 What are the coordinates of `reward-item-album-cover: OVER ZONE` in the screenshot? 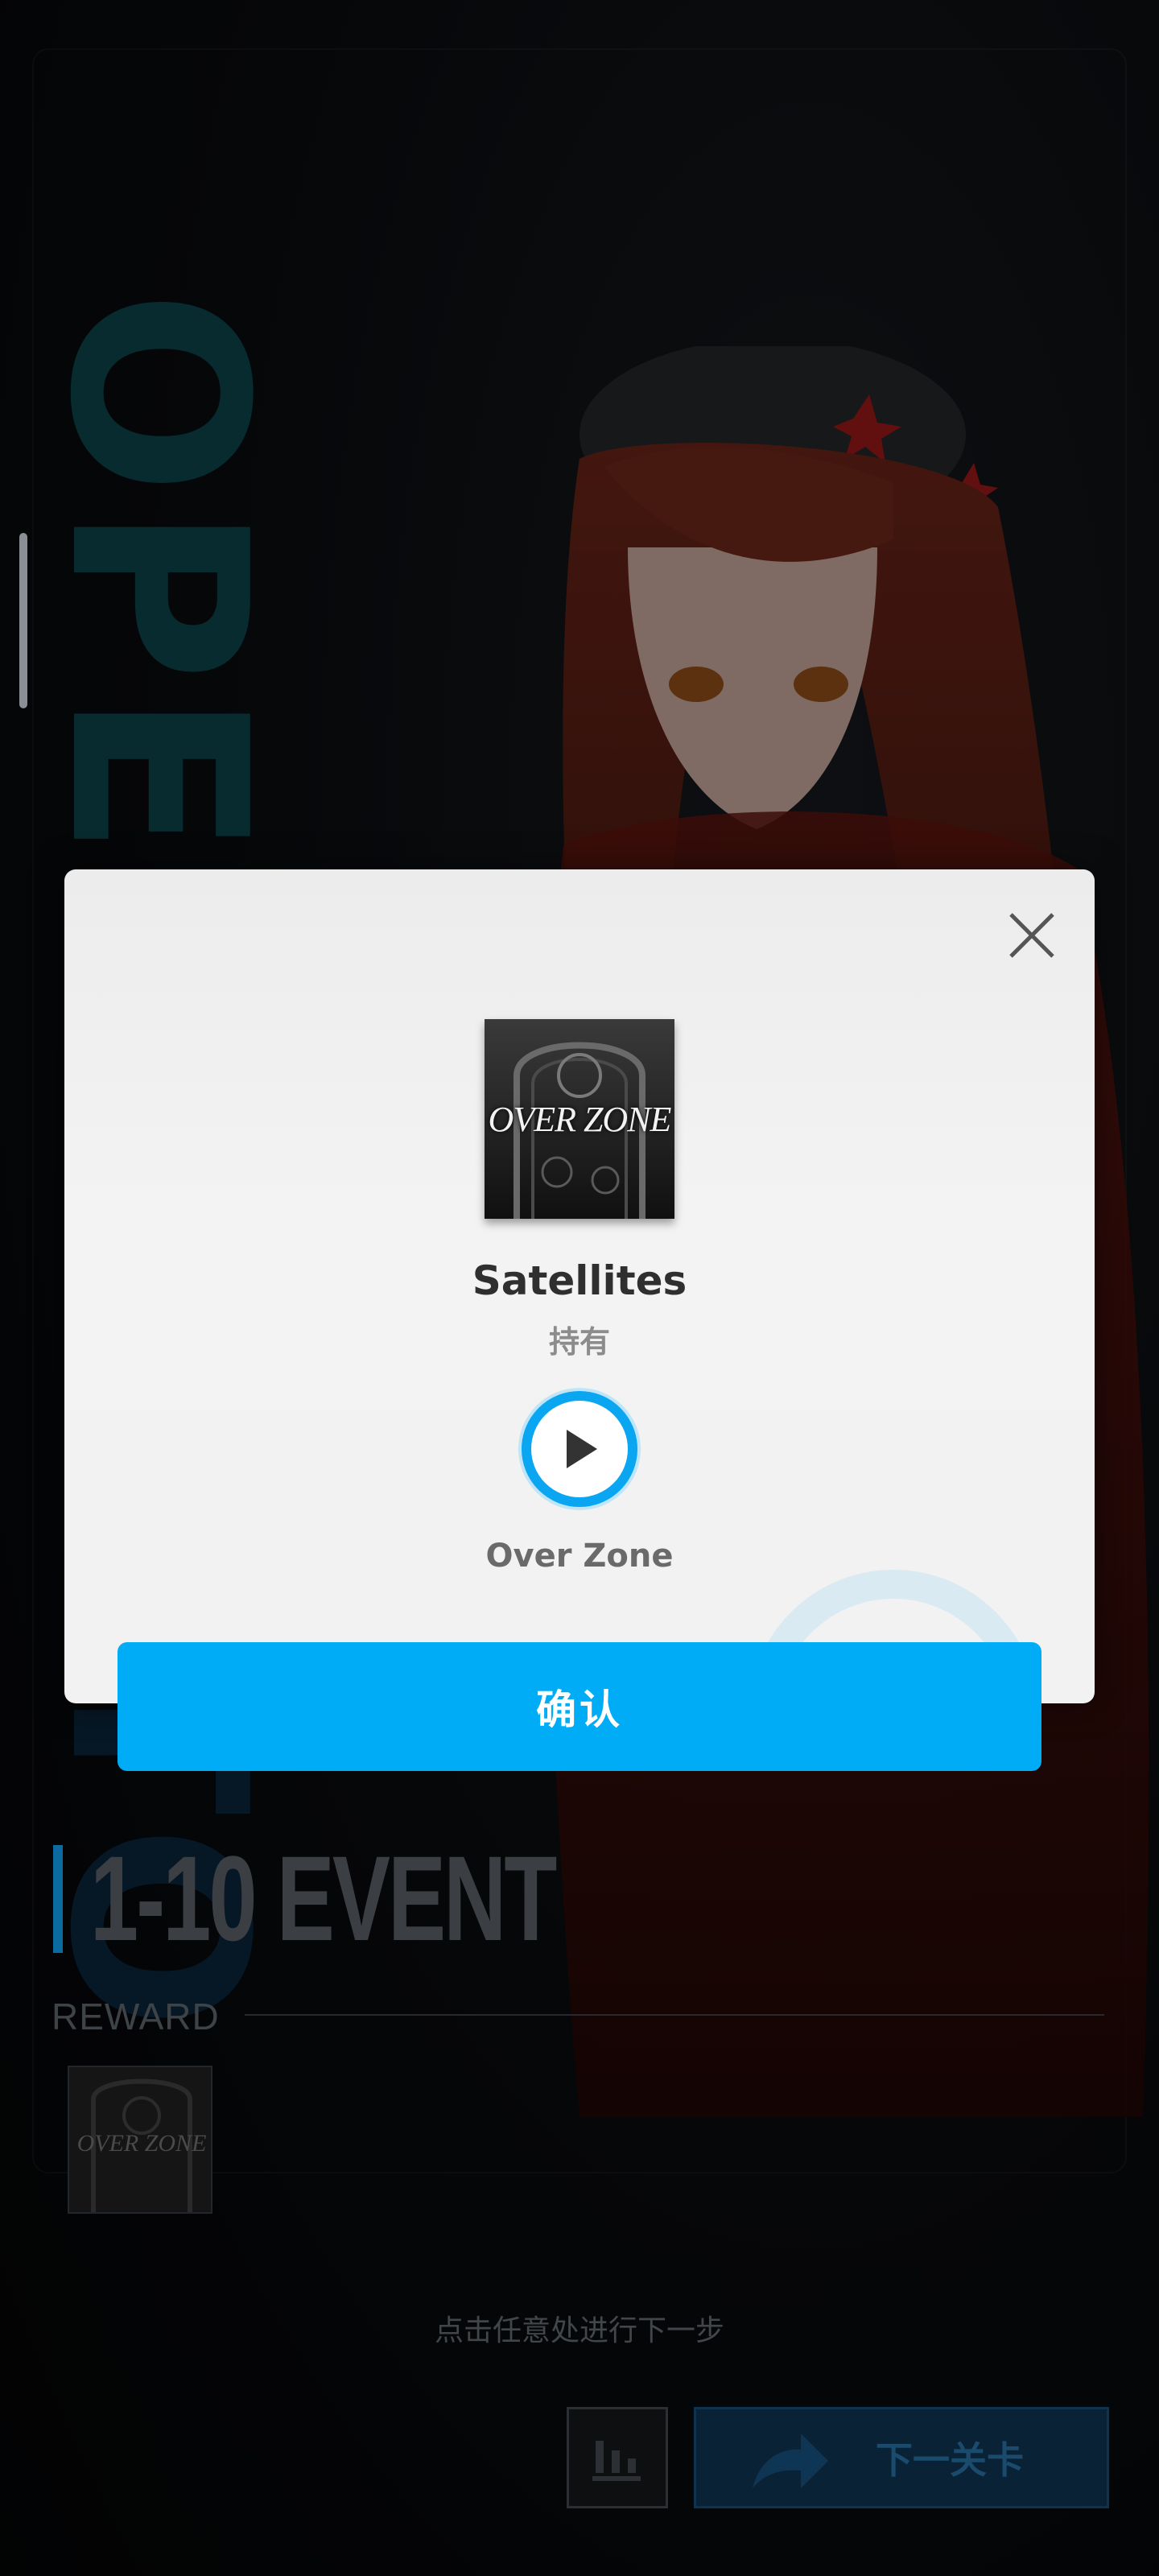 It's located at (140, 2140).